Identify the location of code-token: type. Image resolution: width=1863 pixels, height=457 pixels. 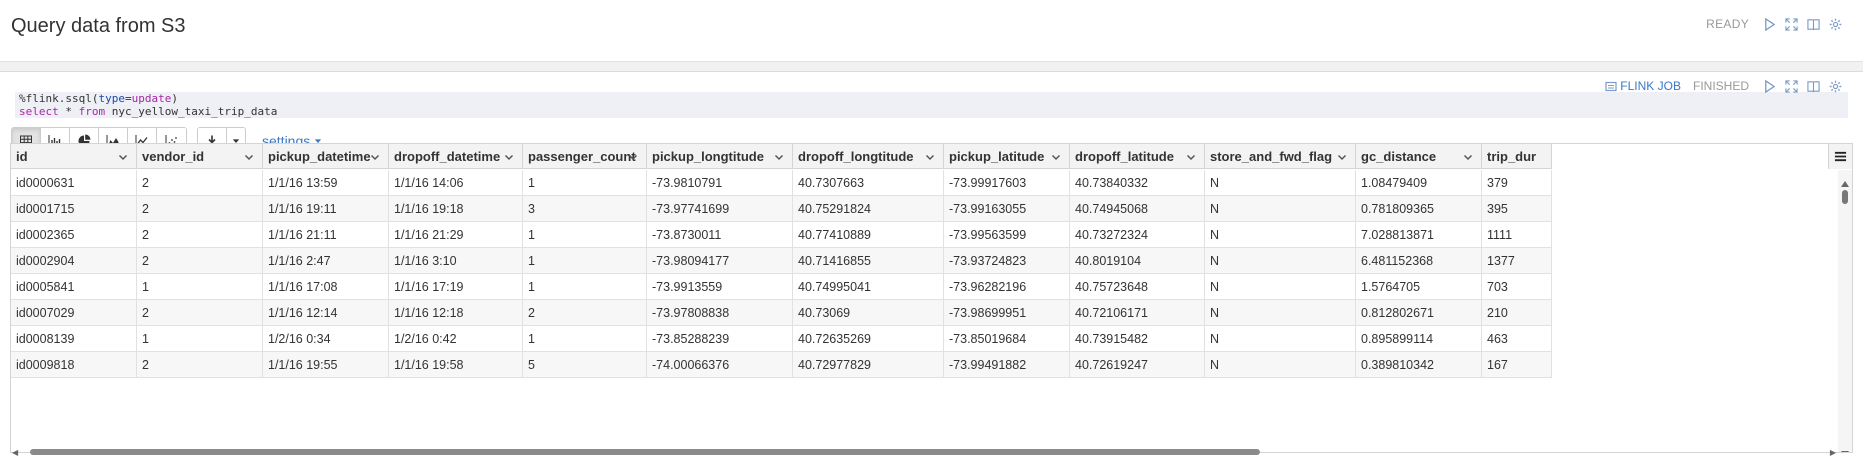
(111, 98).